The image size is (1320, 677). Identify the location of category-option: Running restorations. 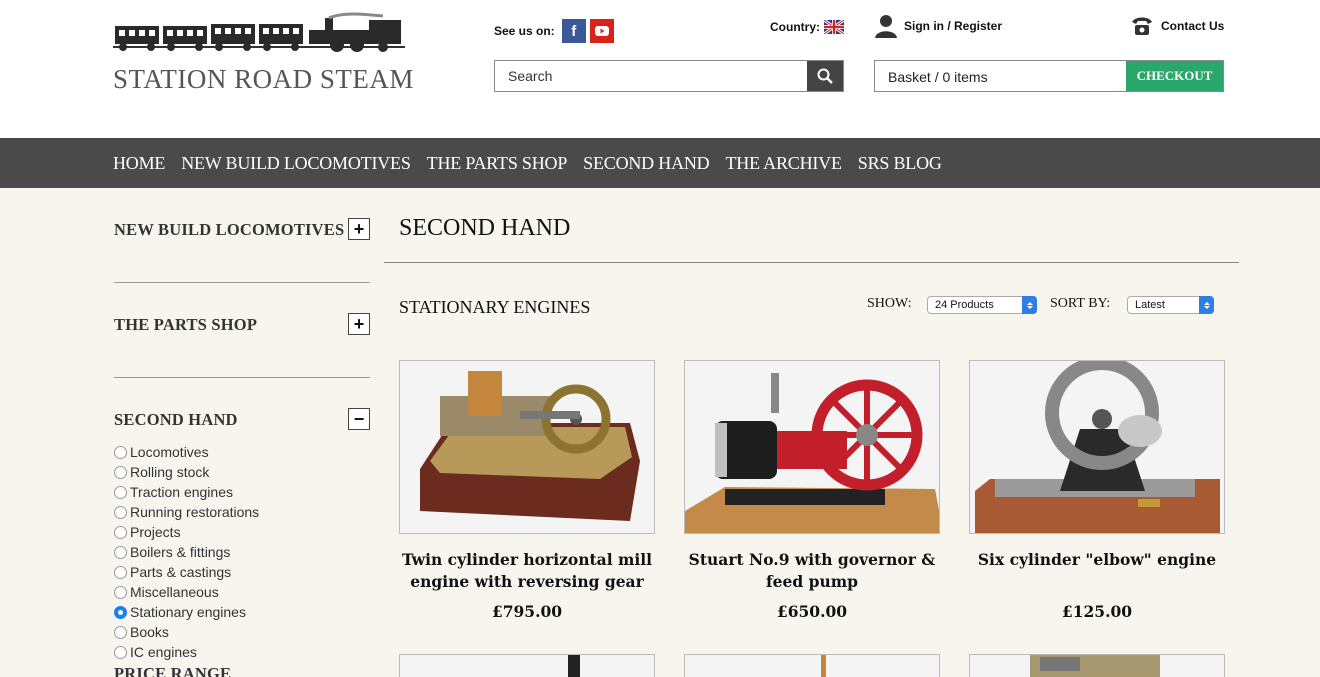
(186, 512).